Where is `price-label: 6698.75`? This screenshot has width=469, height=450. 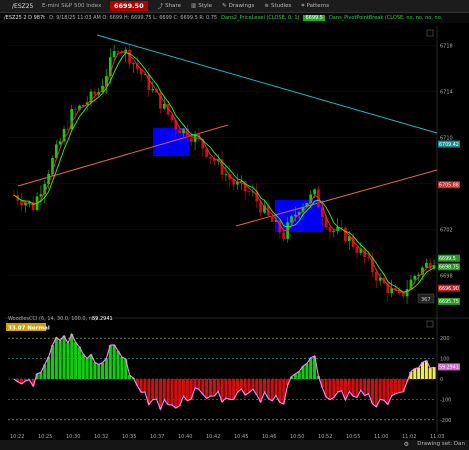
price-label: 6698.75 is located at coordinates (449, 268).